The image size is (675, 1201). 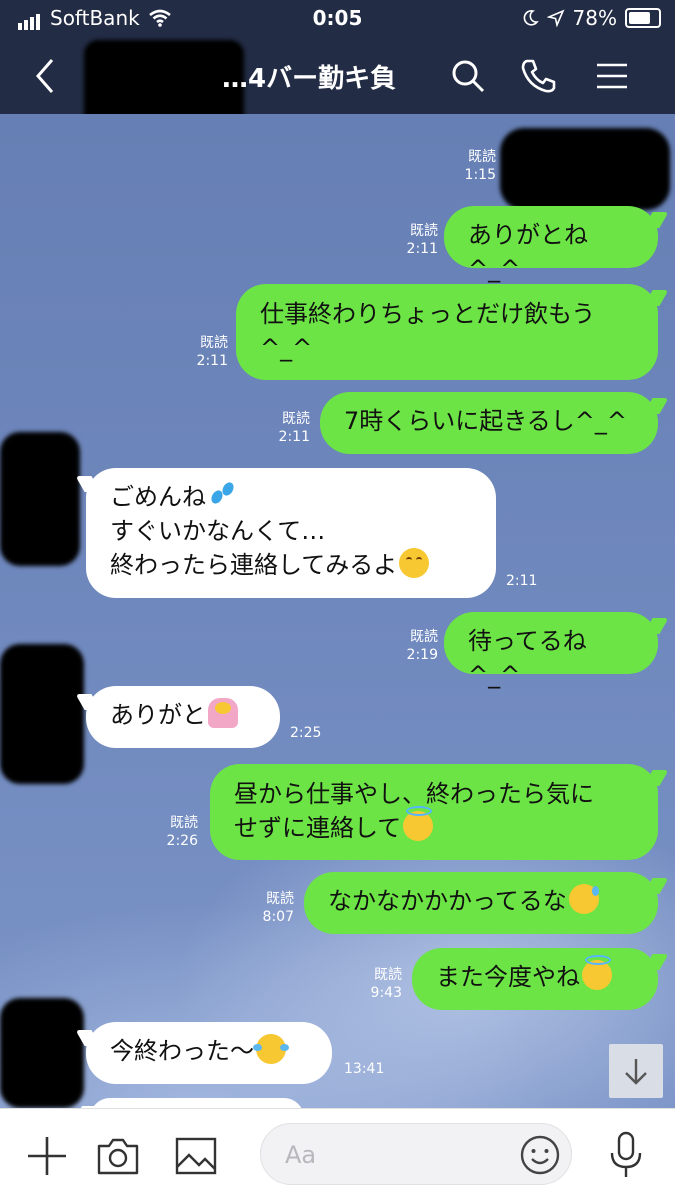 I want to click on incoming-message: ありがと, so click(x=183, y=717).